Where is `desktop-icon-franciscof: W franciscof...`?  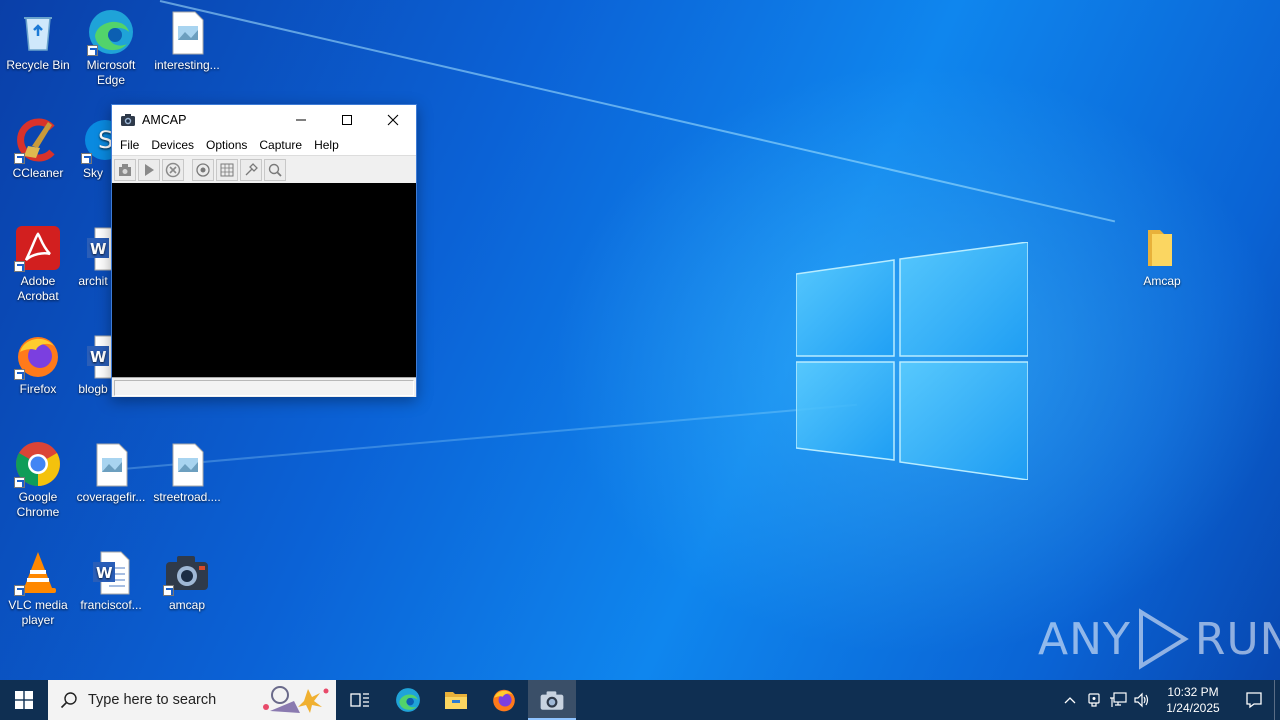
desktop-icon-franciscof: W franciscof... is located at coordinates (111, 580).